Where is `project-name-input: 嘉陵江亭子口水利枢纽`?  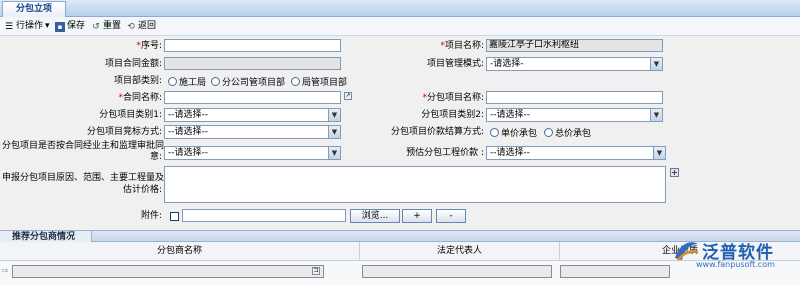 project-name-input: 嘉陵江亭子口水利枢纽 is located at coordinates (574, 45).